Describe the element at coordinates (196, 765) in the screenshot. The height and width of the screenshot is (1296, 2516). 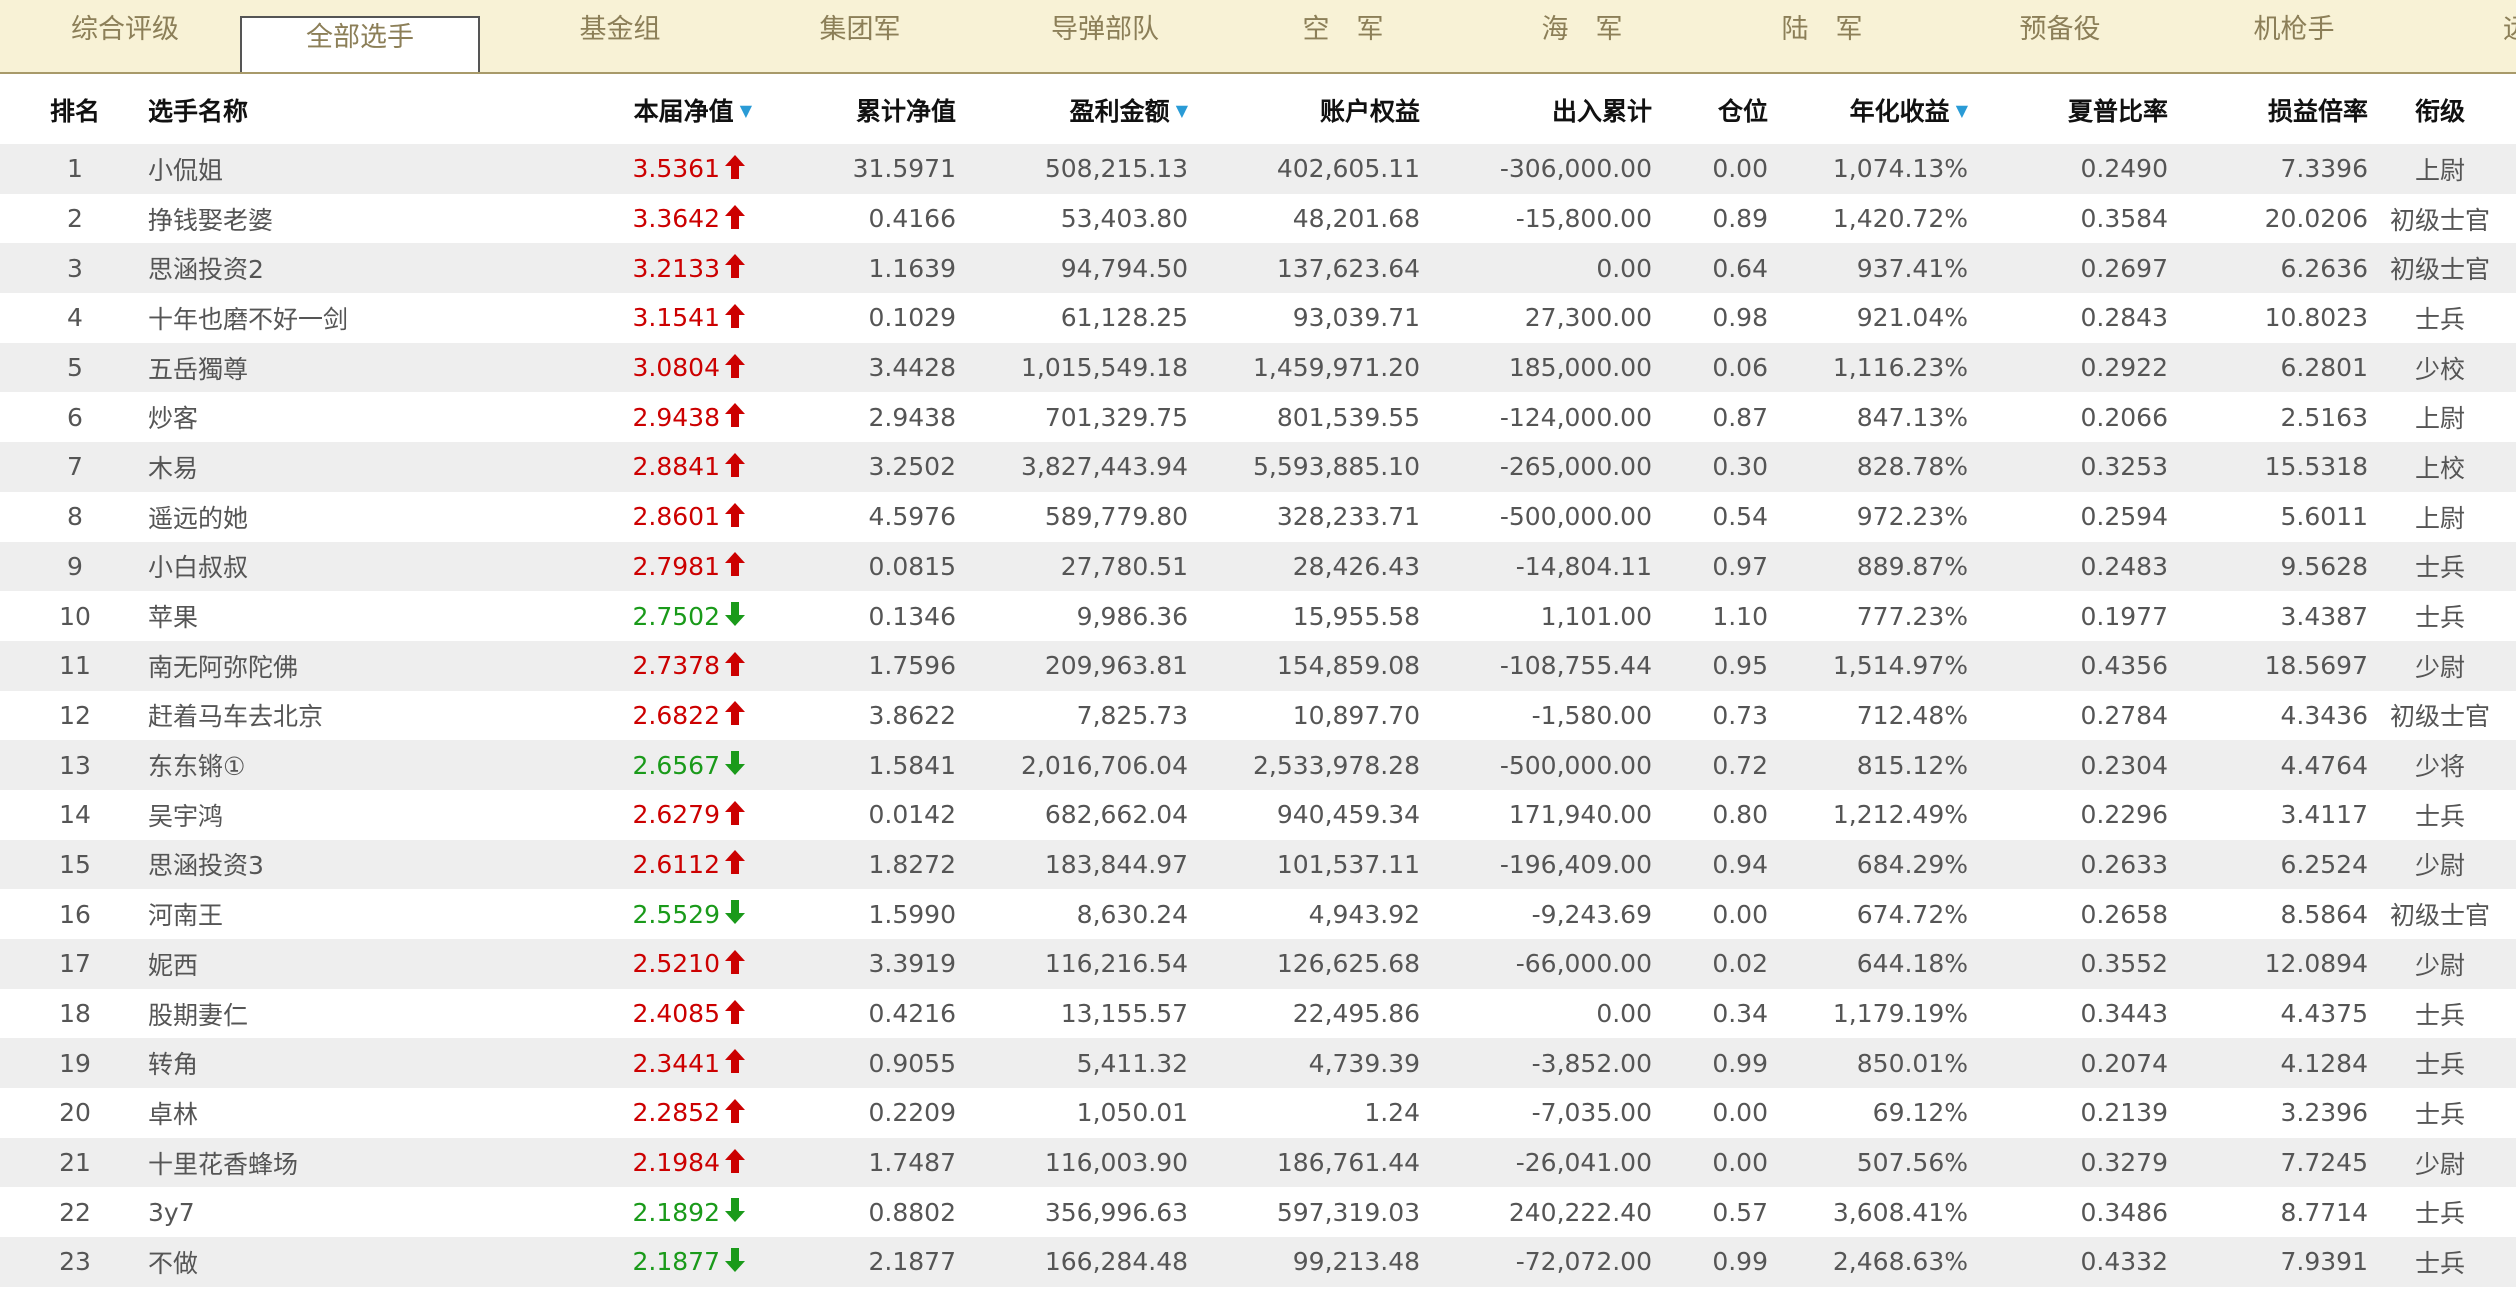
I see `cell-name-value: 东东锵①` at that location.